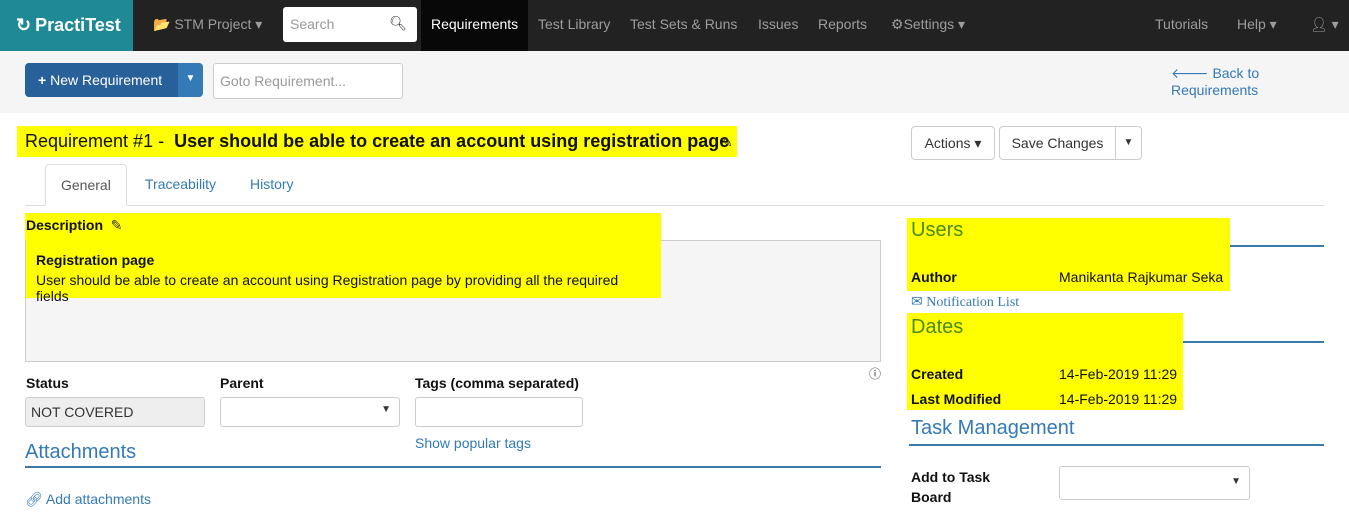  I want to click on description-label: Description ✎, so click(343, 226).